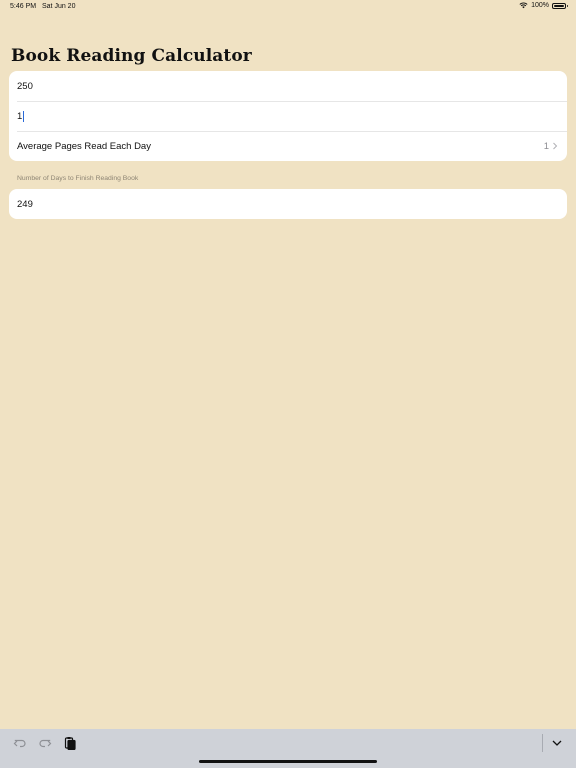 The width and height of the screenshot is (576, 768). Describe the element at coordinates (20, 743) in the screenshot. I see `undo-icon` at that location.